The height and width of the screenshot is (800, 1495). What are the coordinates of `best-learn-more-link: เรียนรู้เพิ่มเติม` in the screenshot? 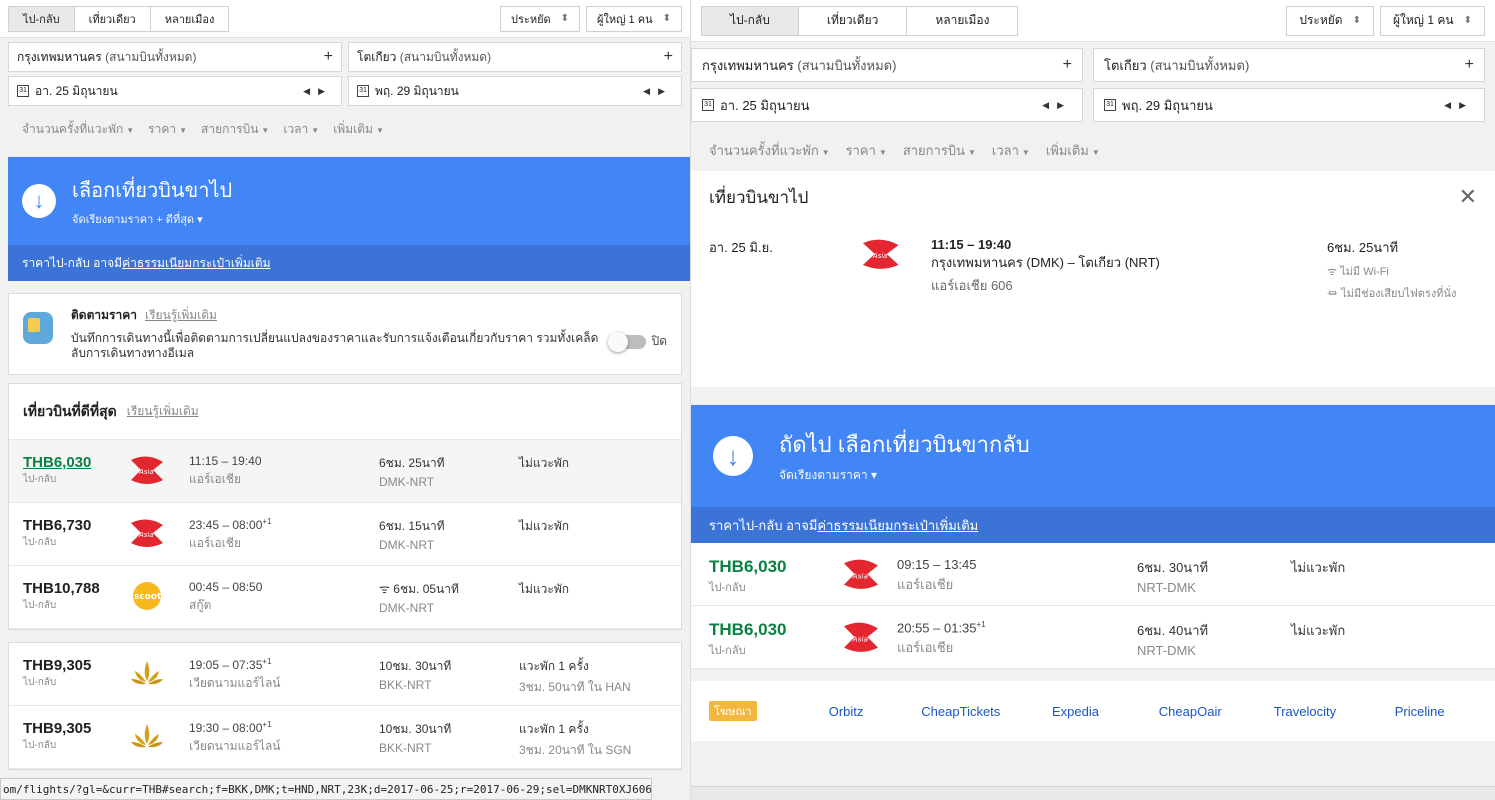 It's located at (163, 411).